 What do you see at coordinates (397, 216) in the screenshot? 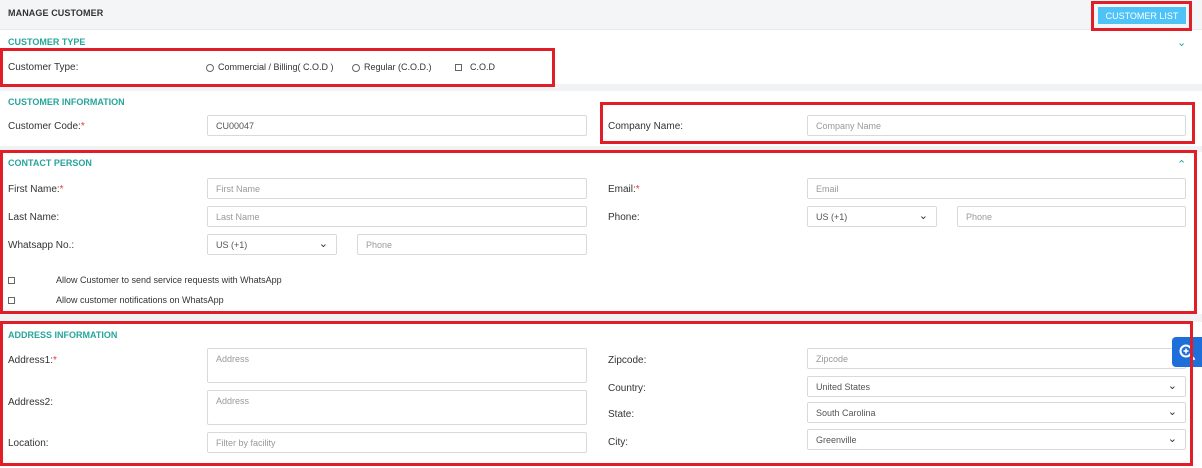
I see `last-name-input: Last Name` at bounding box center [397, 216].